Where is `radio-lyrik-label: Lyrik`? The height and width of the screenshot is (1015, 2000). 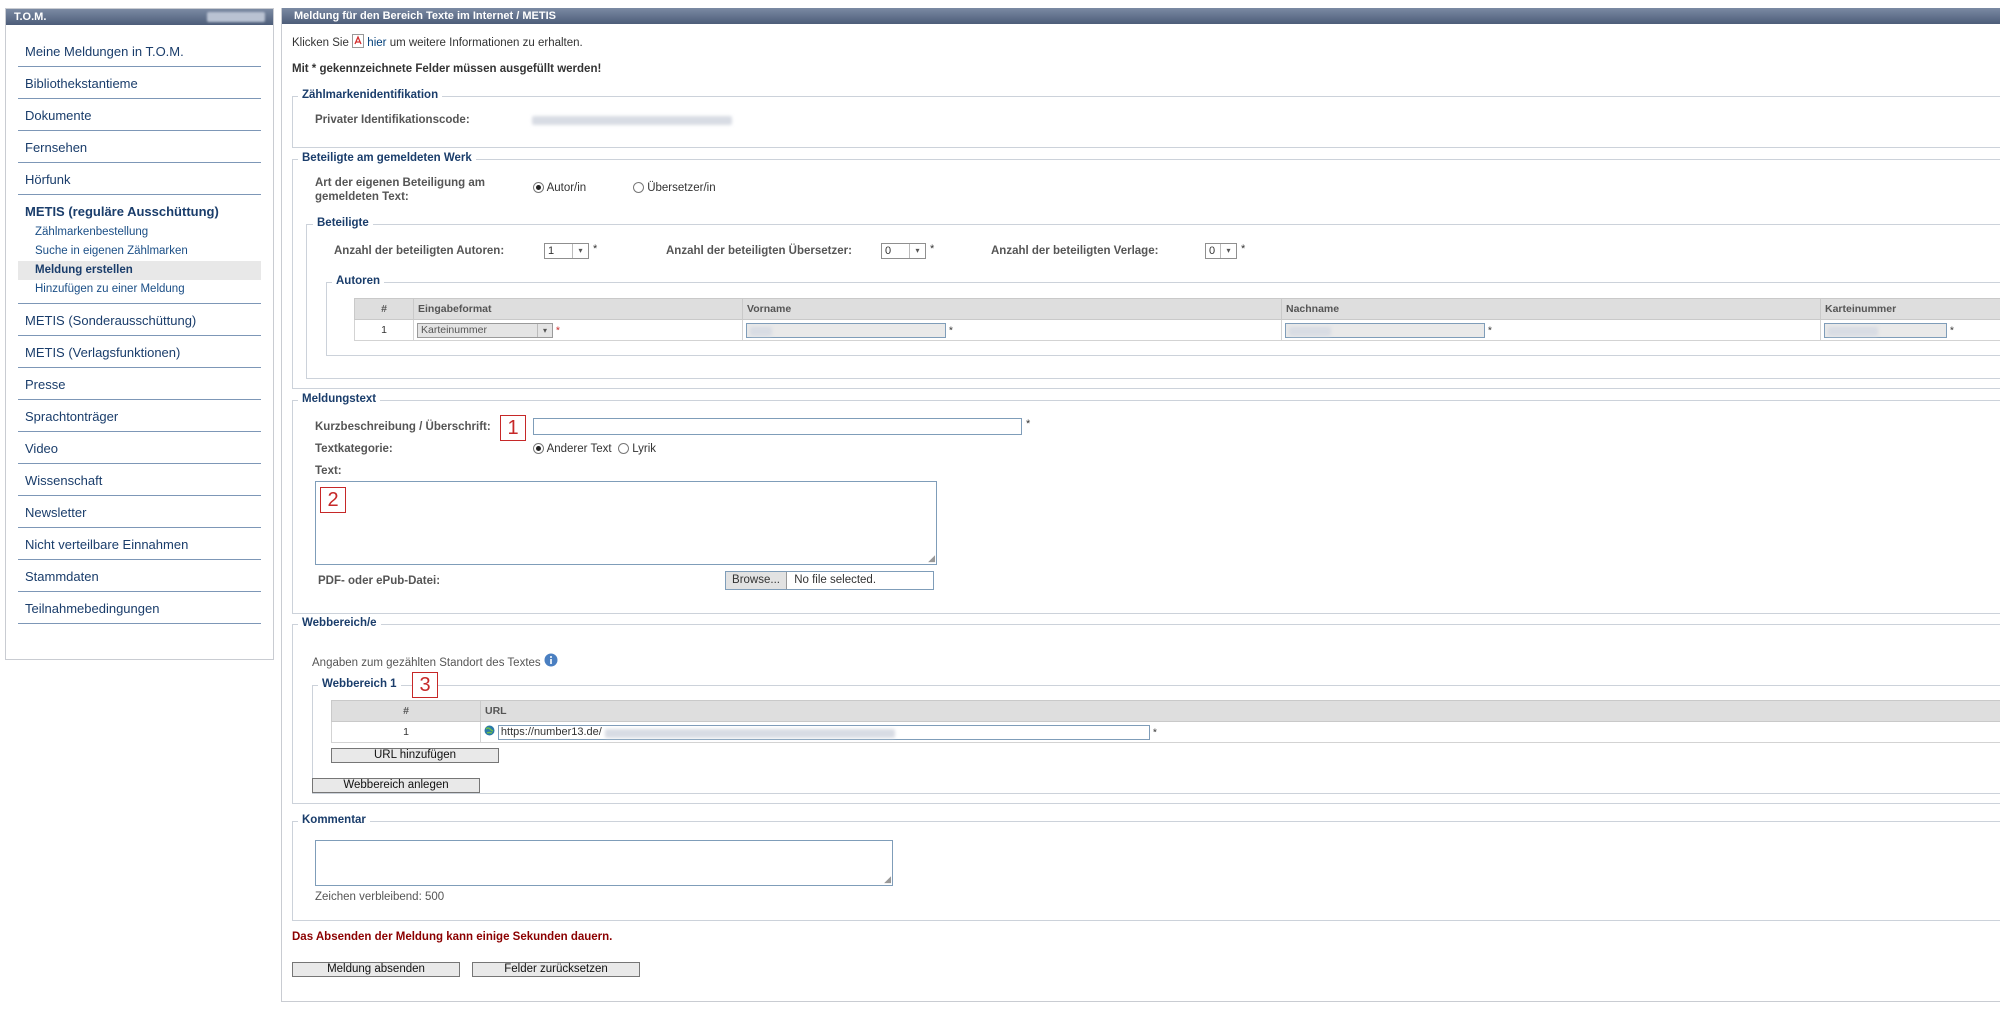 radio-lyrik-label: Lyrik is located at coordinates (644, 449).